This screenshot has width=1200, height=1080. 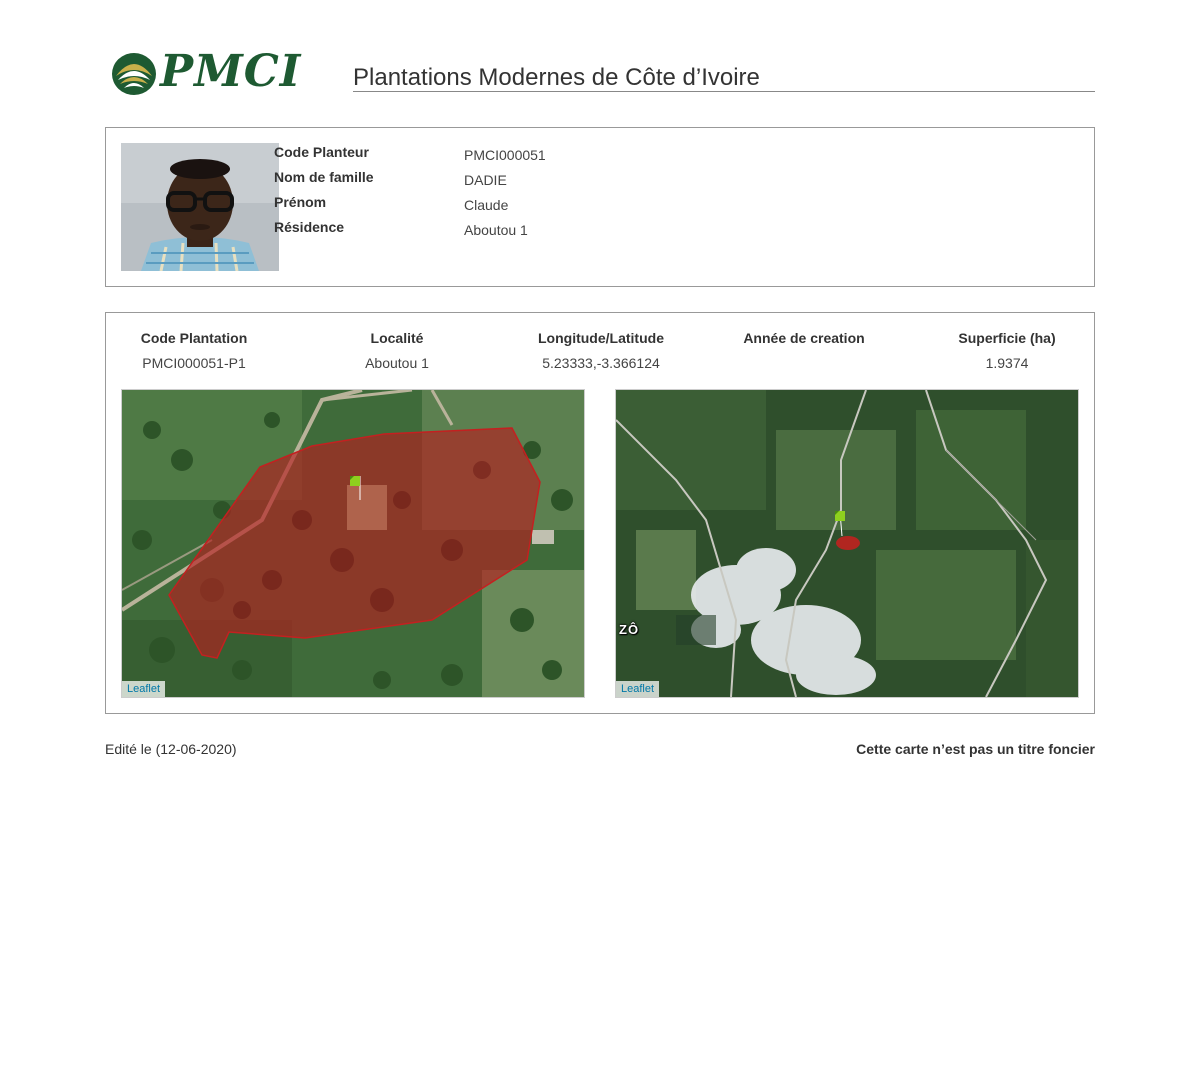 I want to click on field-residence: Résidence Aboutou 1, so click(x=524, y=231).